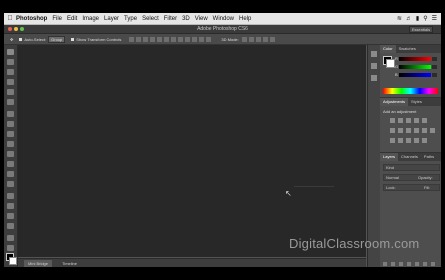 This screenshot has width=445, height=280. What do you see at coordinates (72, 19) in the screenshot?
I see `menu-edit: Edit` at bounding box center [72, 19].